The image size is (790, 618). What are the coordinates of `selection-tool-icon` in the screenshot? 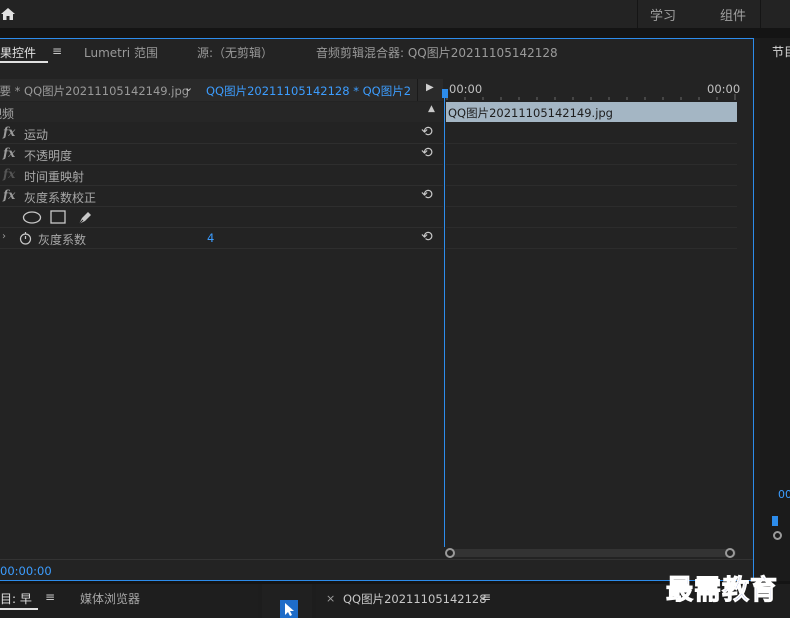 It's located at (289, 609).